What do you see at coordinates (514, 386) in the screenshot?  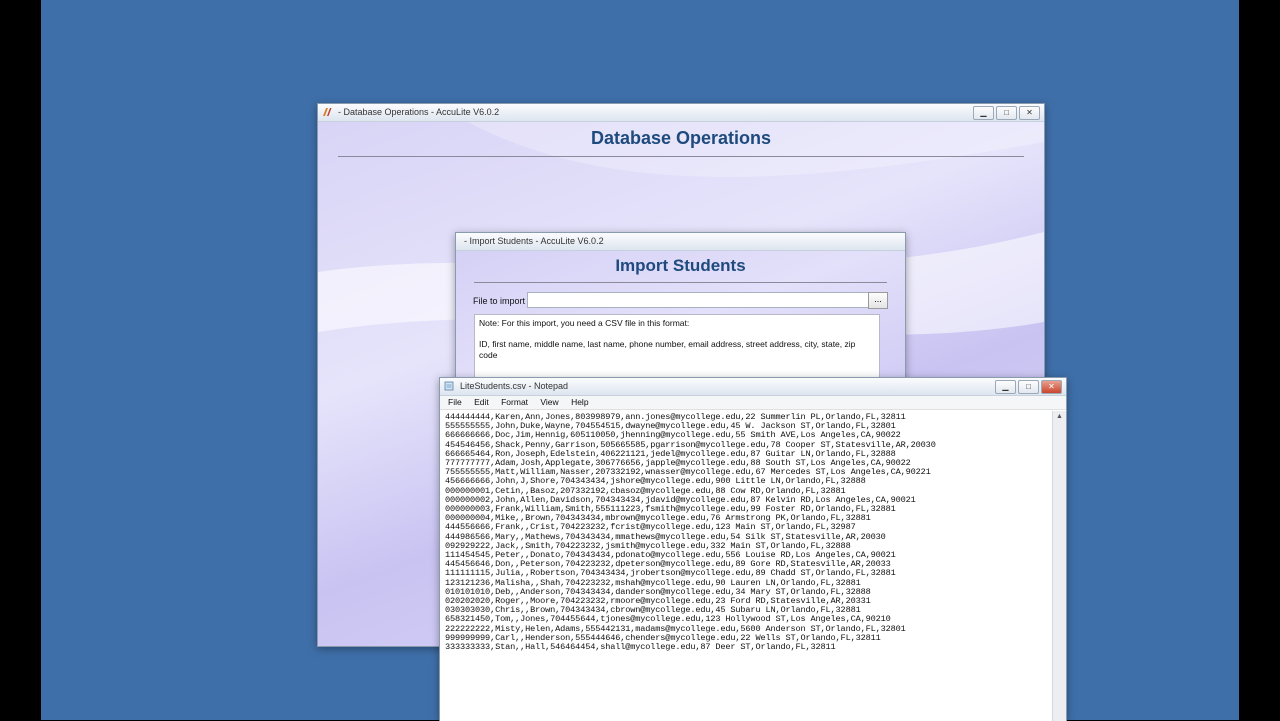 I see `notepad-title: LiteStudents.csv - Notepad` at bounding box center [514, 386].